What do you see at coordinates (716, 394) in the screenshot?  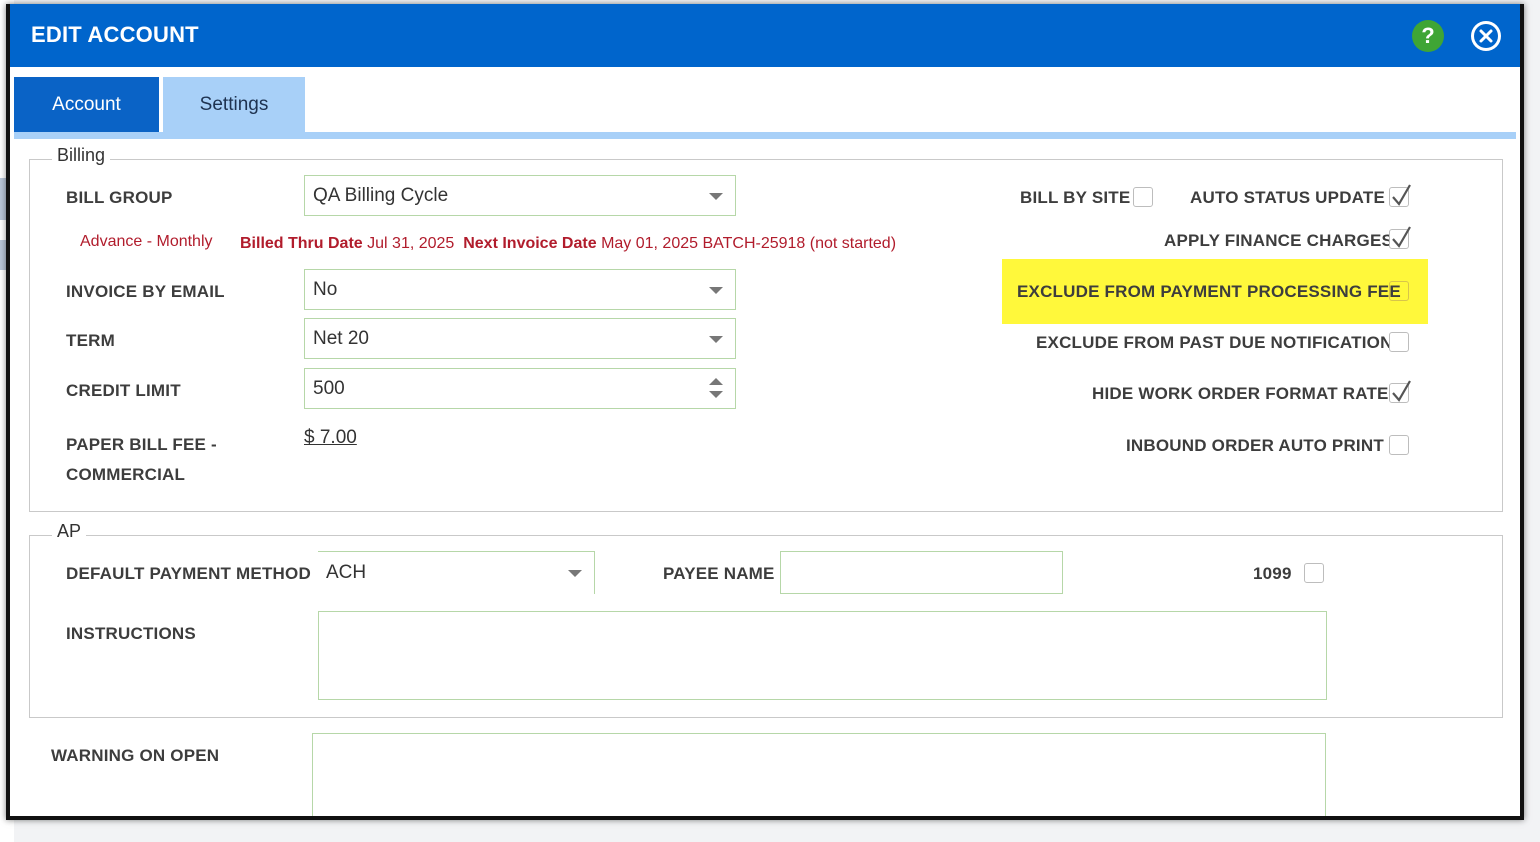 I see `stepper-down-icon` at bounding box center [716, 394].